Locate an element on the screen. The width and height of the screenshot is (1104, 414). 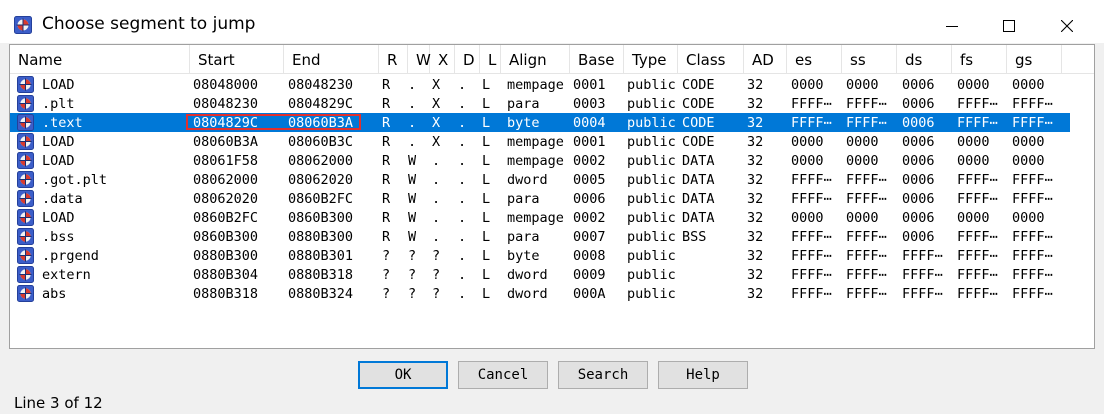
ida-app-icon is located at coordinates (23, 25).